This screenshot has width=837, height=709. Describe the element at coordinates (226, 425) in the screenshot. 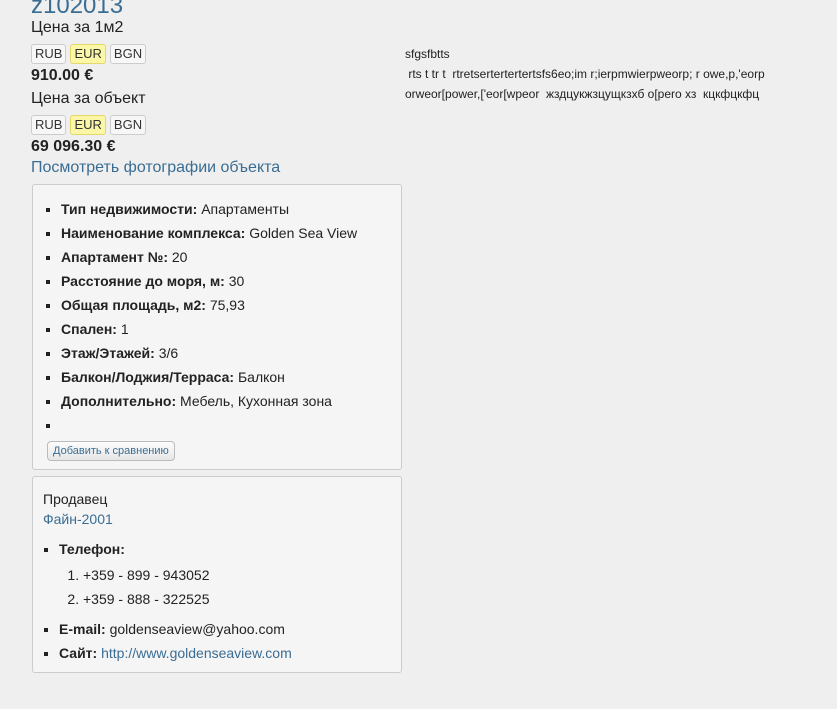

I see `detail-empty` at that location.